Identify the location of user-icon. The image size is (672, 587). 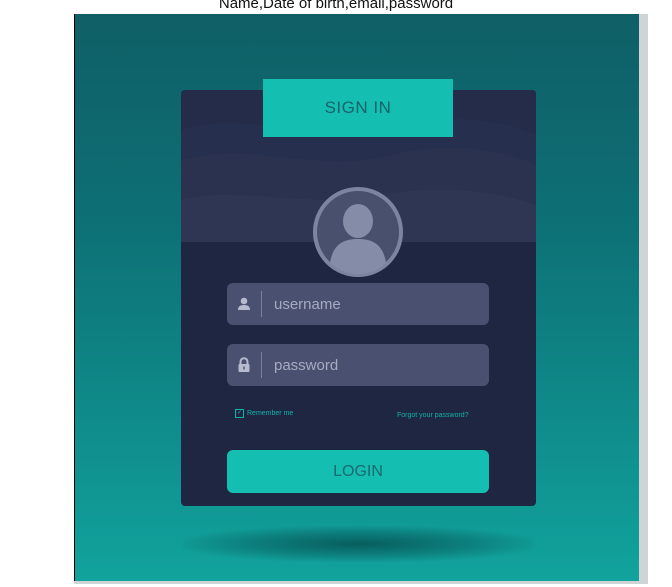
(244, 304).